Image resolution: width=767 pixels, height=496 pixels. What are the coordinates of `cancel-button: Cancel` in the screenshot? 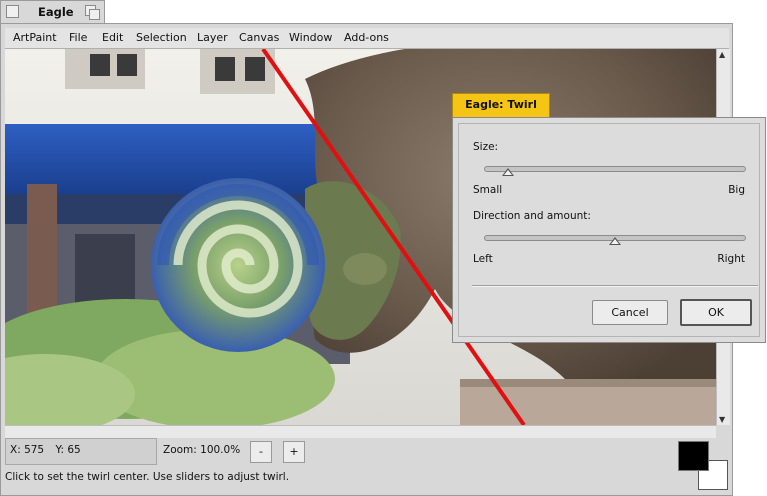 It's located at (630, 312).